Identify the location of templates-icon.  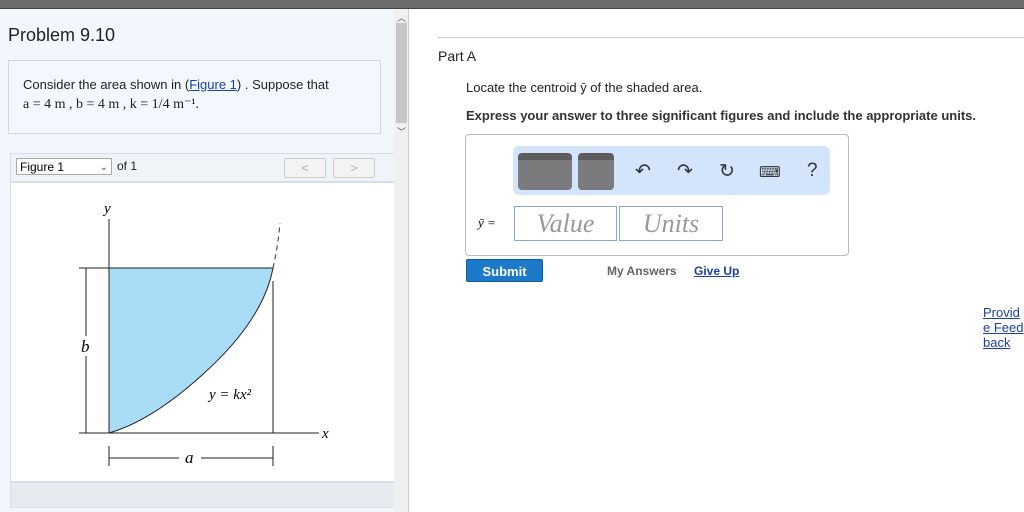
(545, 171).